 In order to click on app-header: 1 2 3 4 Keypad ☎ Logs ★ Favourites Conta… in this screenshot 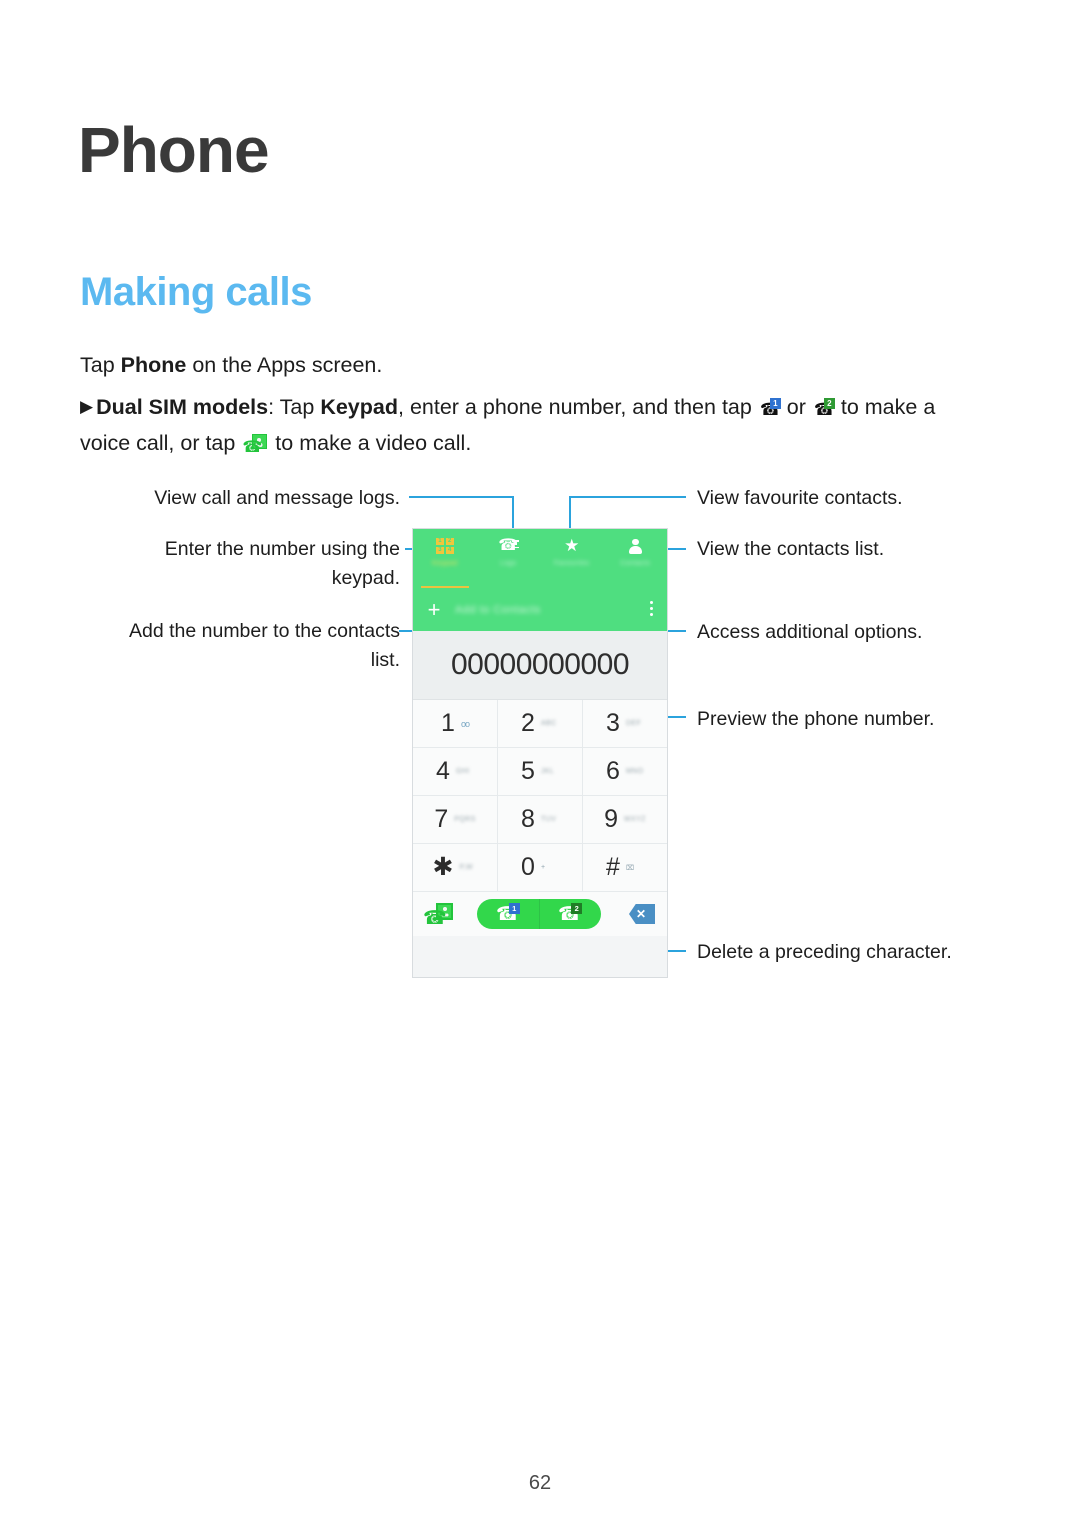, I will do `click(540, 580)`.